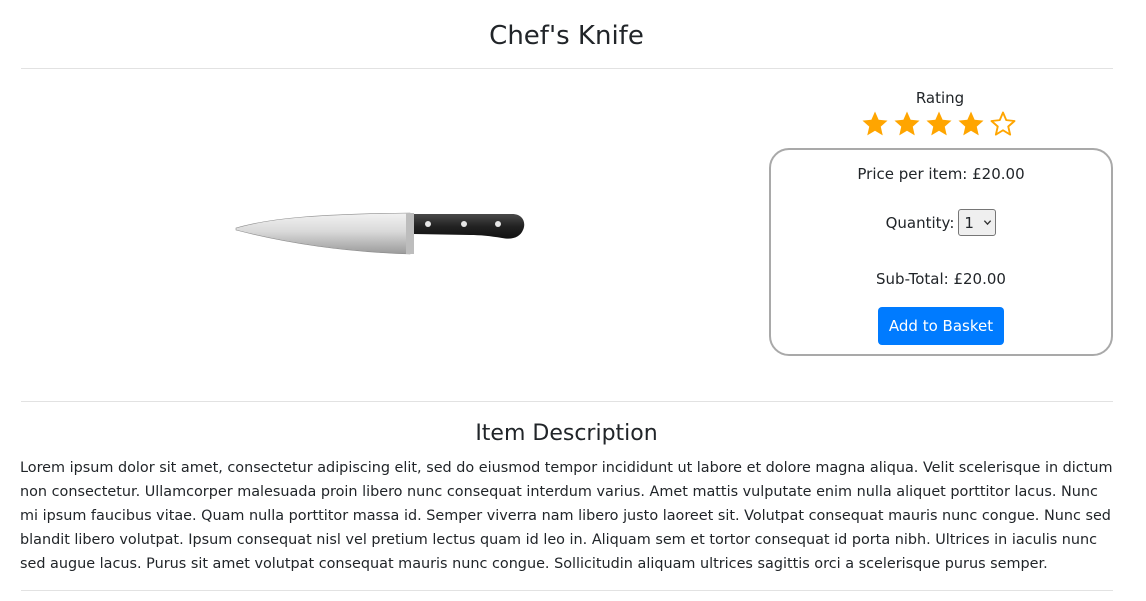  What do you see at coordinates (941, 174) in the screenshot?
I see `price-per-item: Price per item: £20.00` at bounding box center [941, 174].